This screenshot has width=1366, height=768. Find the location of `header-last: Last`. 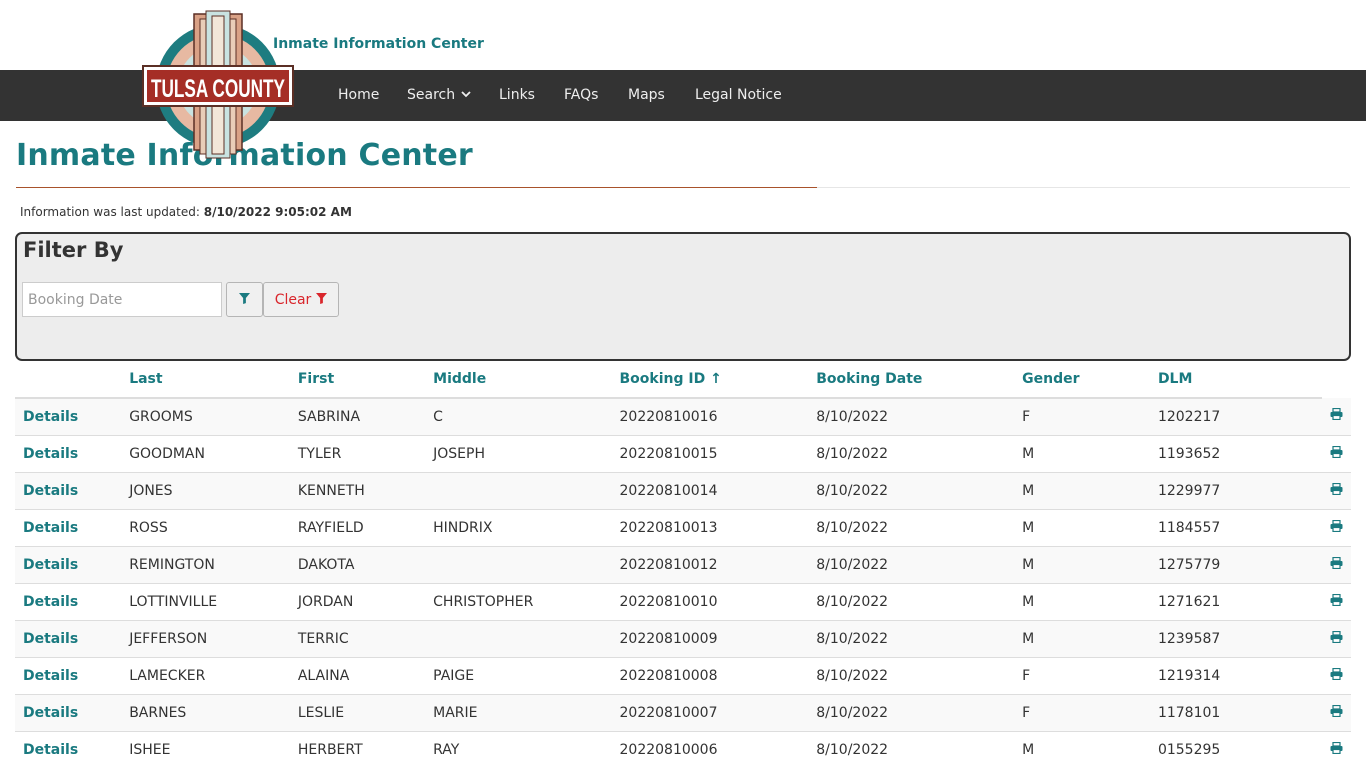

header-last: Last is located at coordinates (205, 379).